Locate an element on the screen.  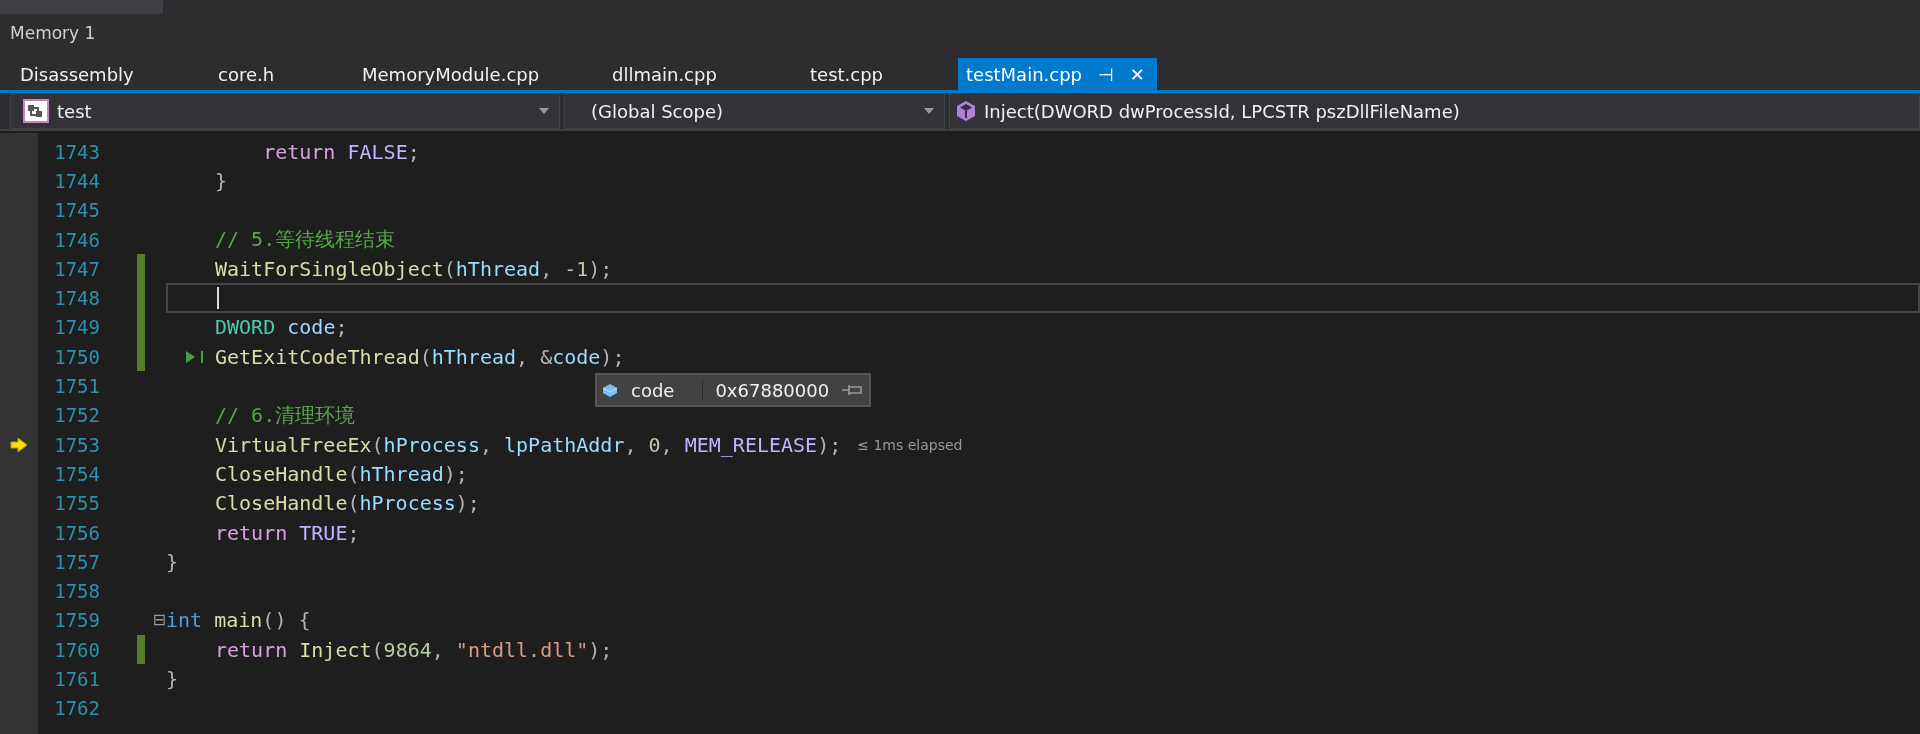
line-number: 1750 is located at coordinates (76, 356).